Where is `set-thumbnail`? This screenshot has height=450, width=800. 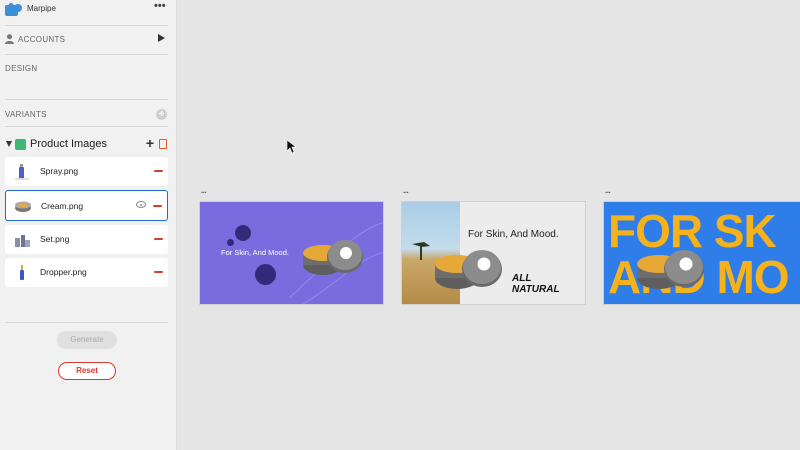 set-thumbnail is located at coordinates (22, 241).